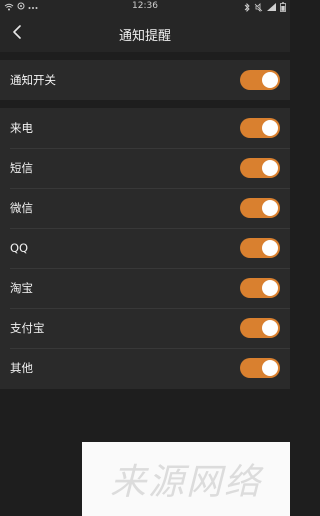 The width and height of the screenshot is (320, 516). What do you see at coordinates (271, 8) in the screenshot?
I see `signal-icon` at bounding box center [271, 8].